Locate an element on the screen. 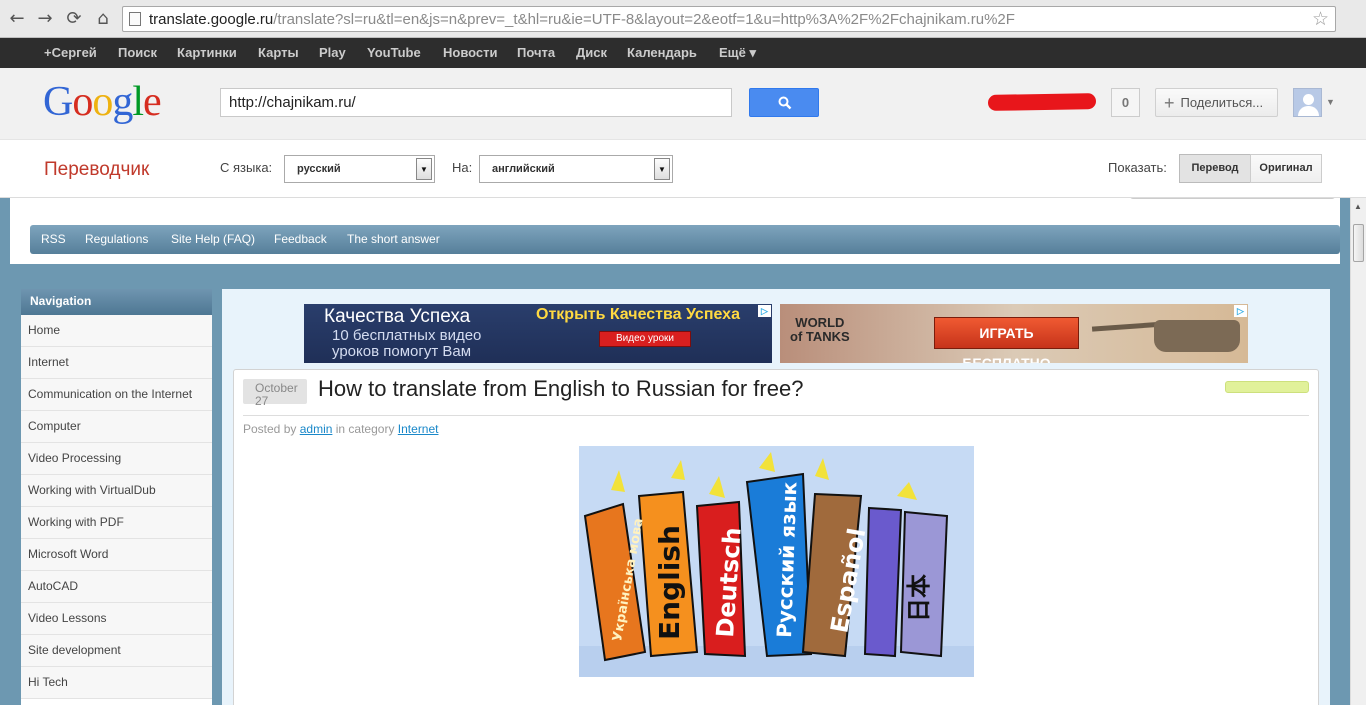  caret-down-icon: ▼ is located at coordinates (1330, 102).